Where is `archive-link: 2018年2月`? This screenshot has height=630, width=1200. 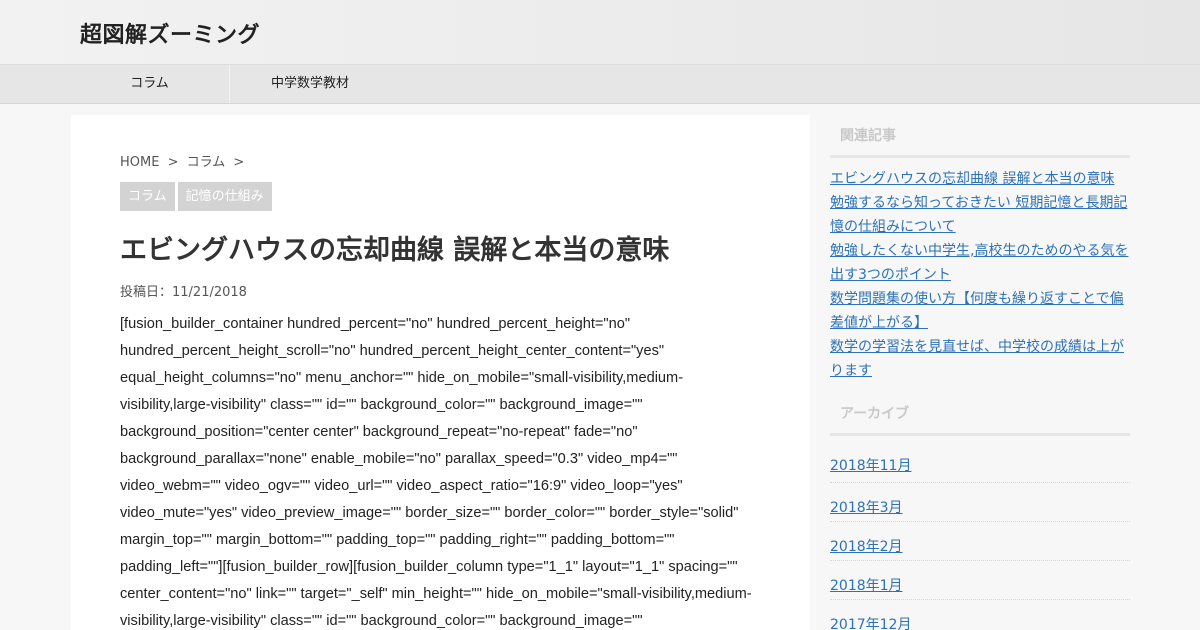
archive-link: 2018年2月 is located at coordinates (866, 547).